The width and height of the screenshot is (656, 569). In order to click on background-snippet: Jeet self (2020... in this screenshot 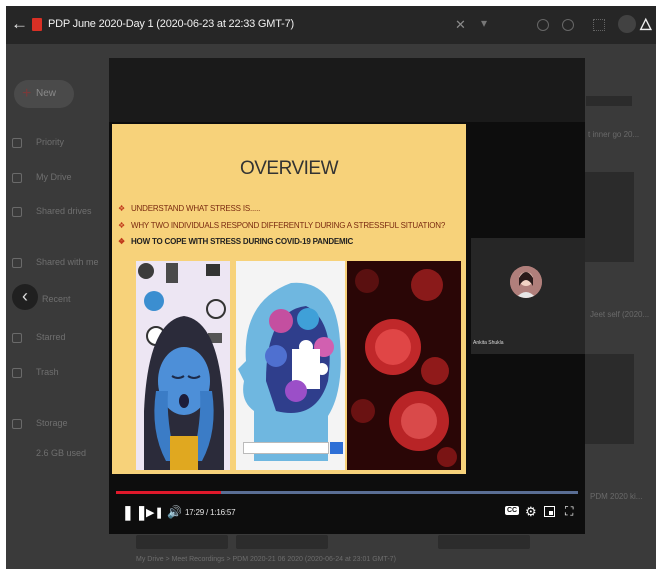, I will do `click(620, 314)`.